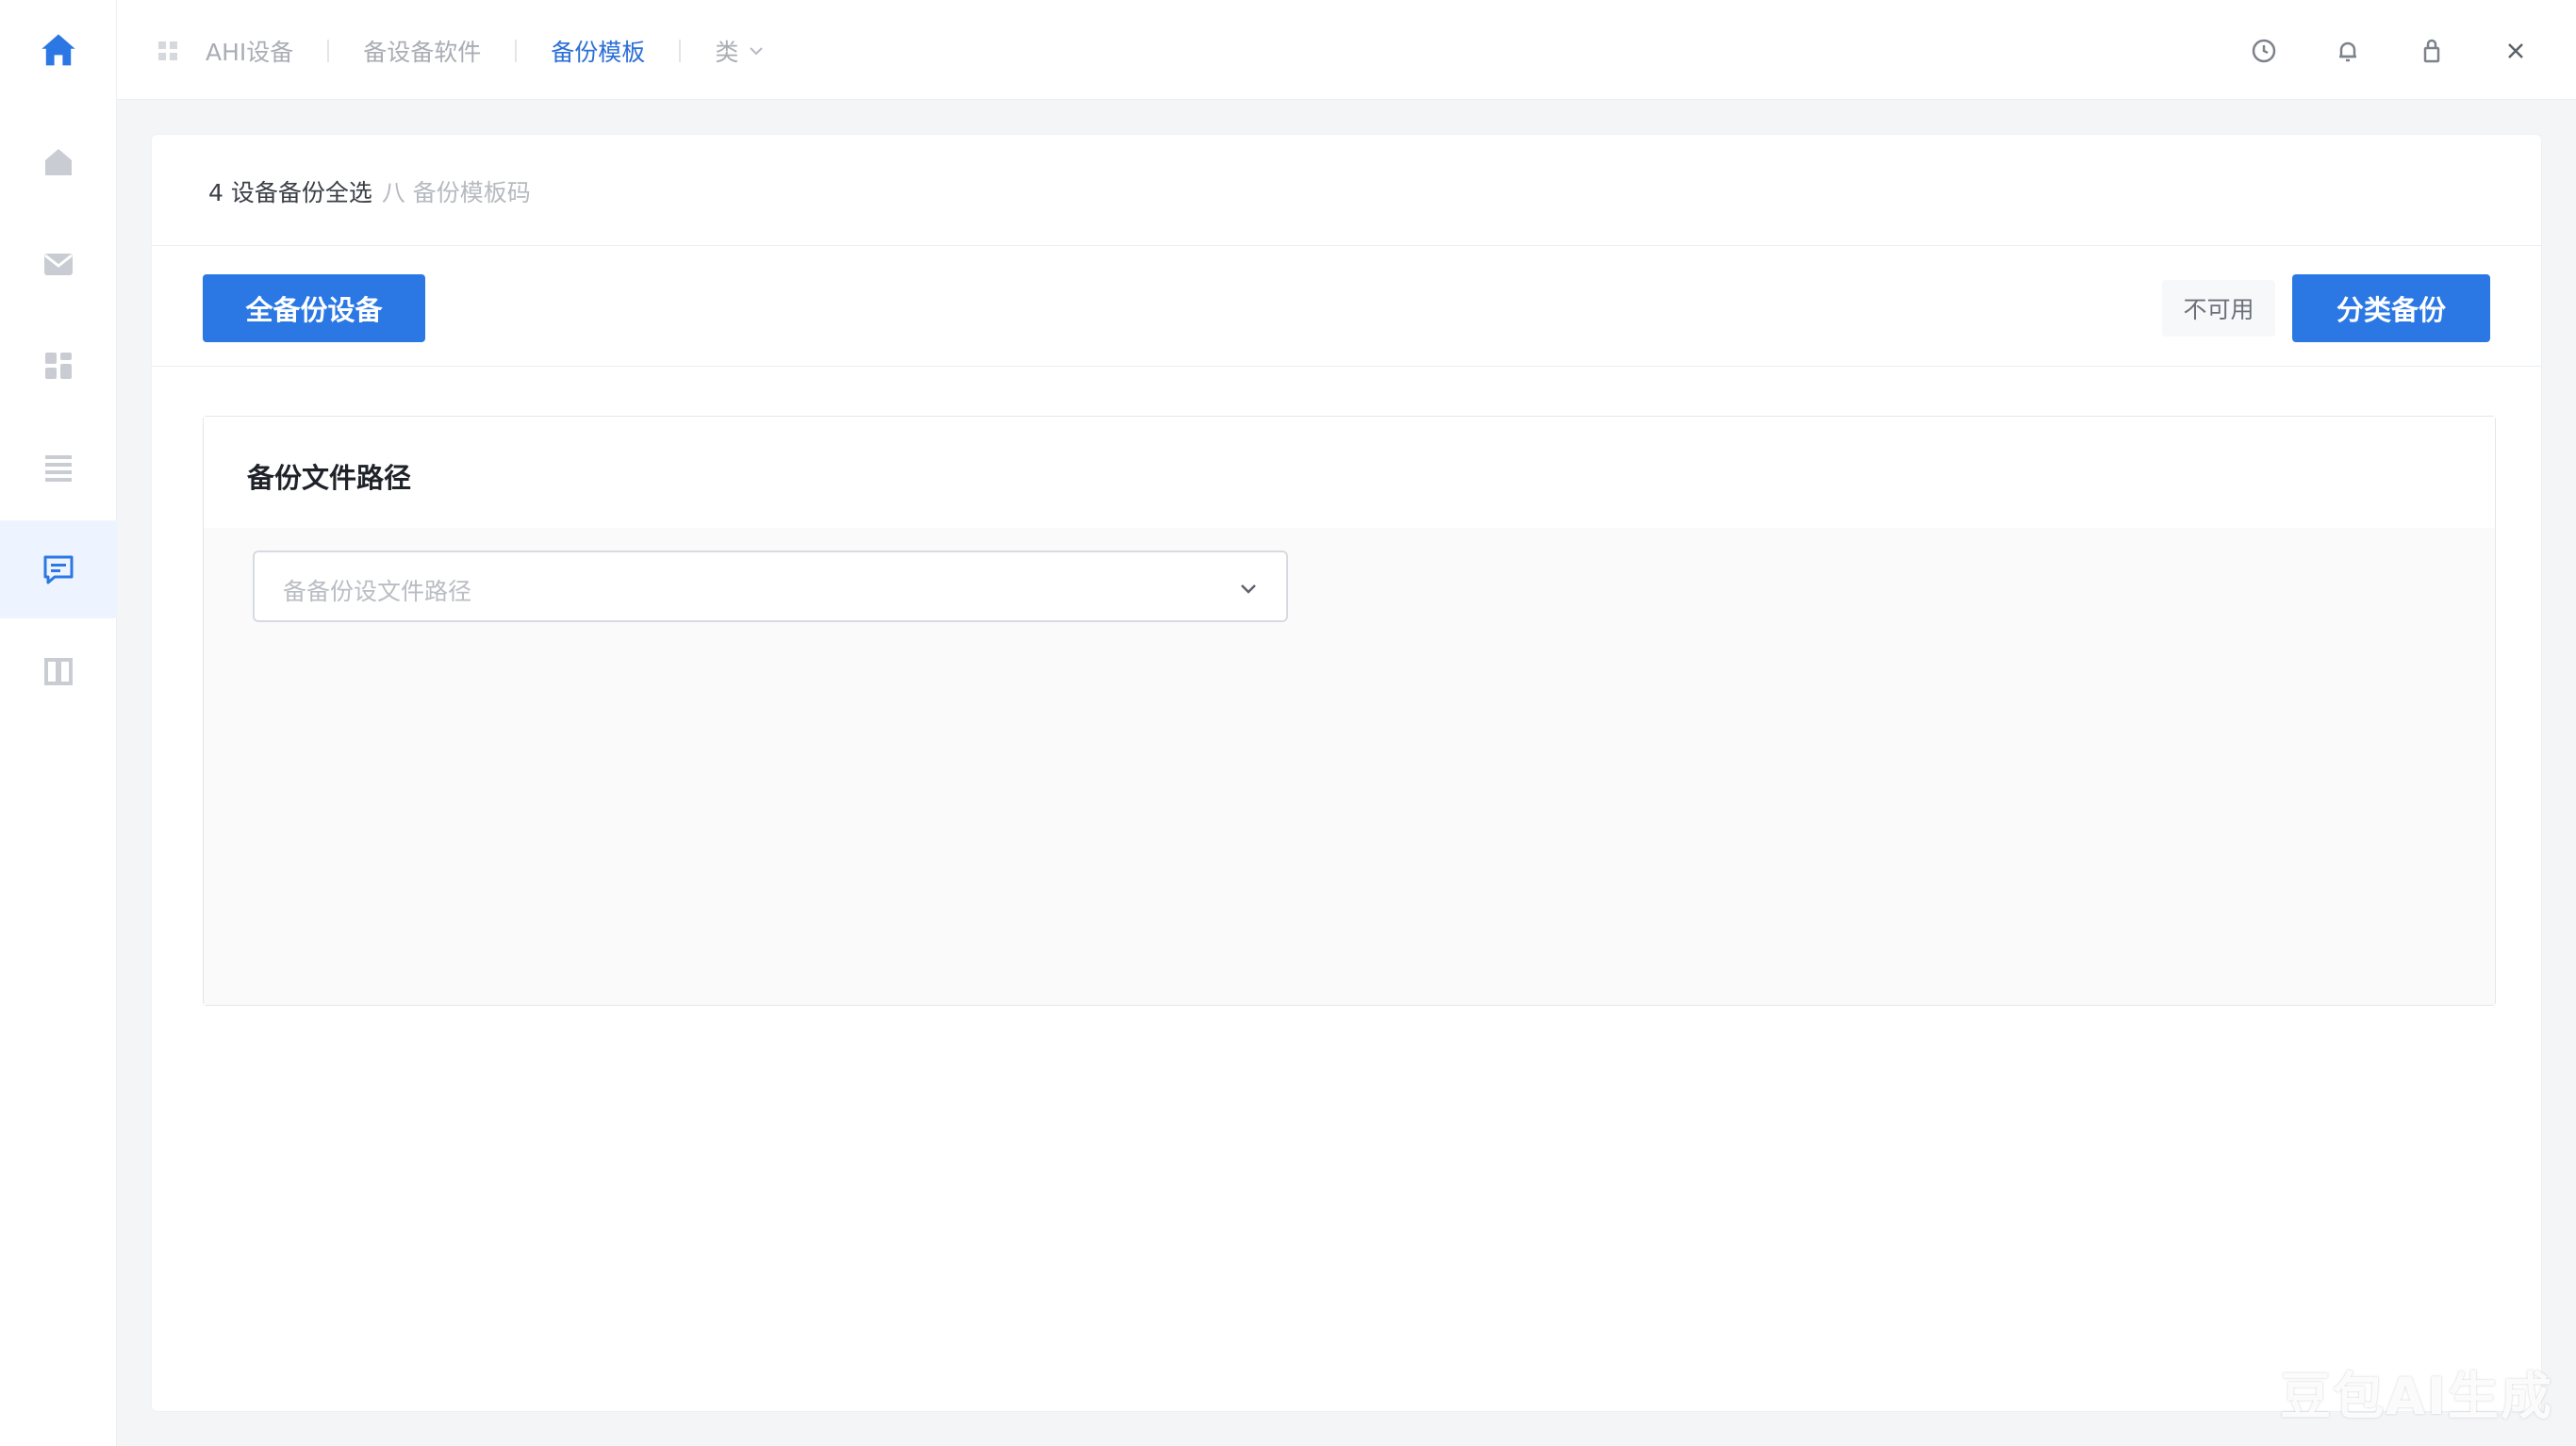 The height and width of the screenshot is (1446, 2576). I want to click on category-backup-button: 分类备份, so click(2391, 308).